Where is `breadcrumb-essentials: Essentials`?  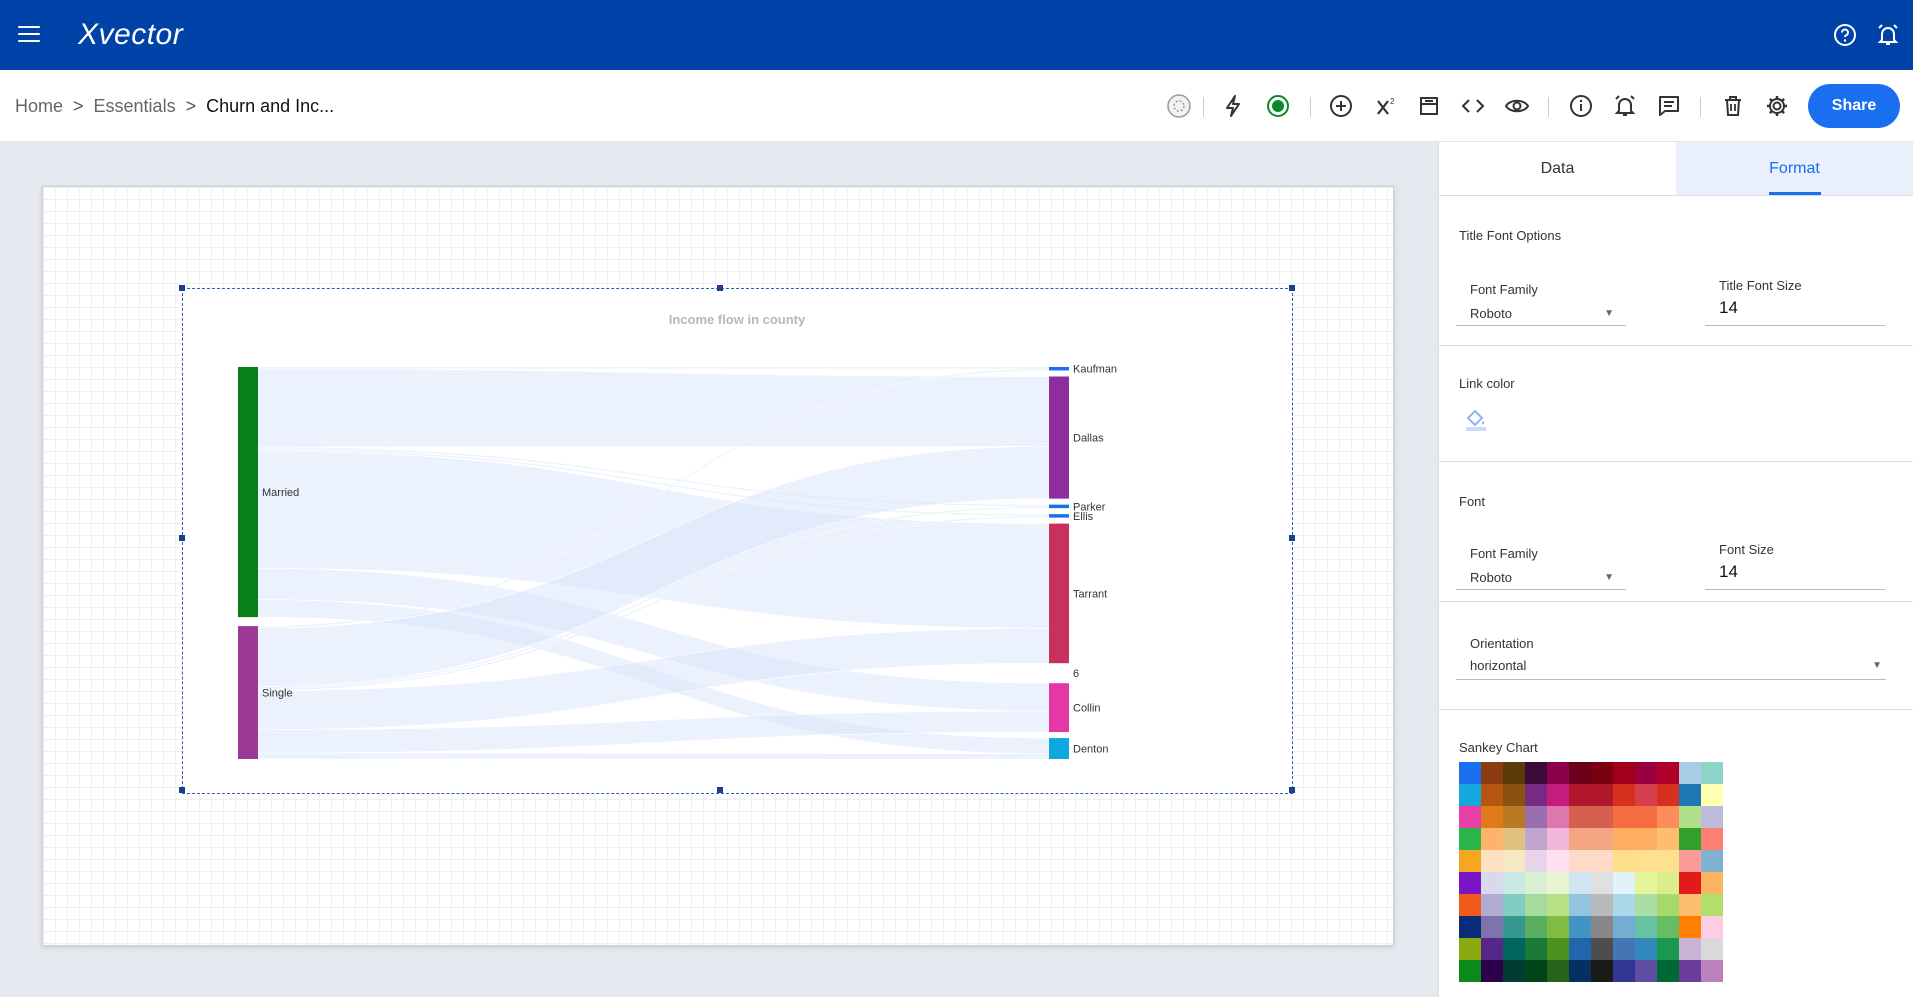
breadcrumb-essentials: Essentials is located at coordinates (135, 106).